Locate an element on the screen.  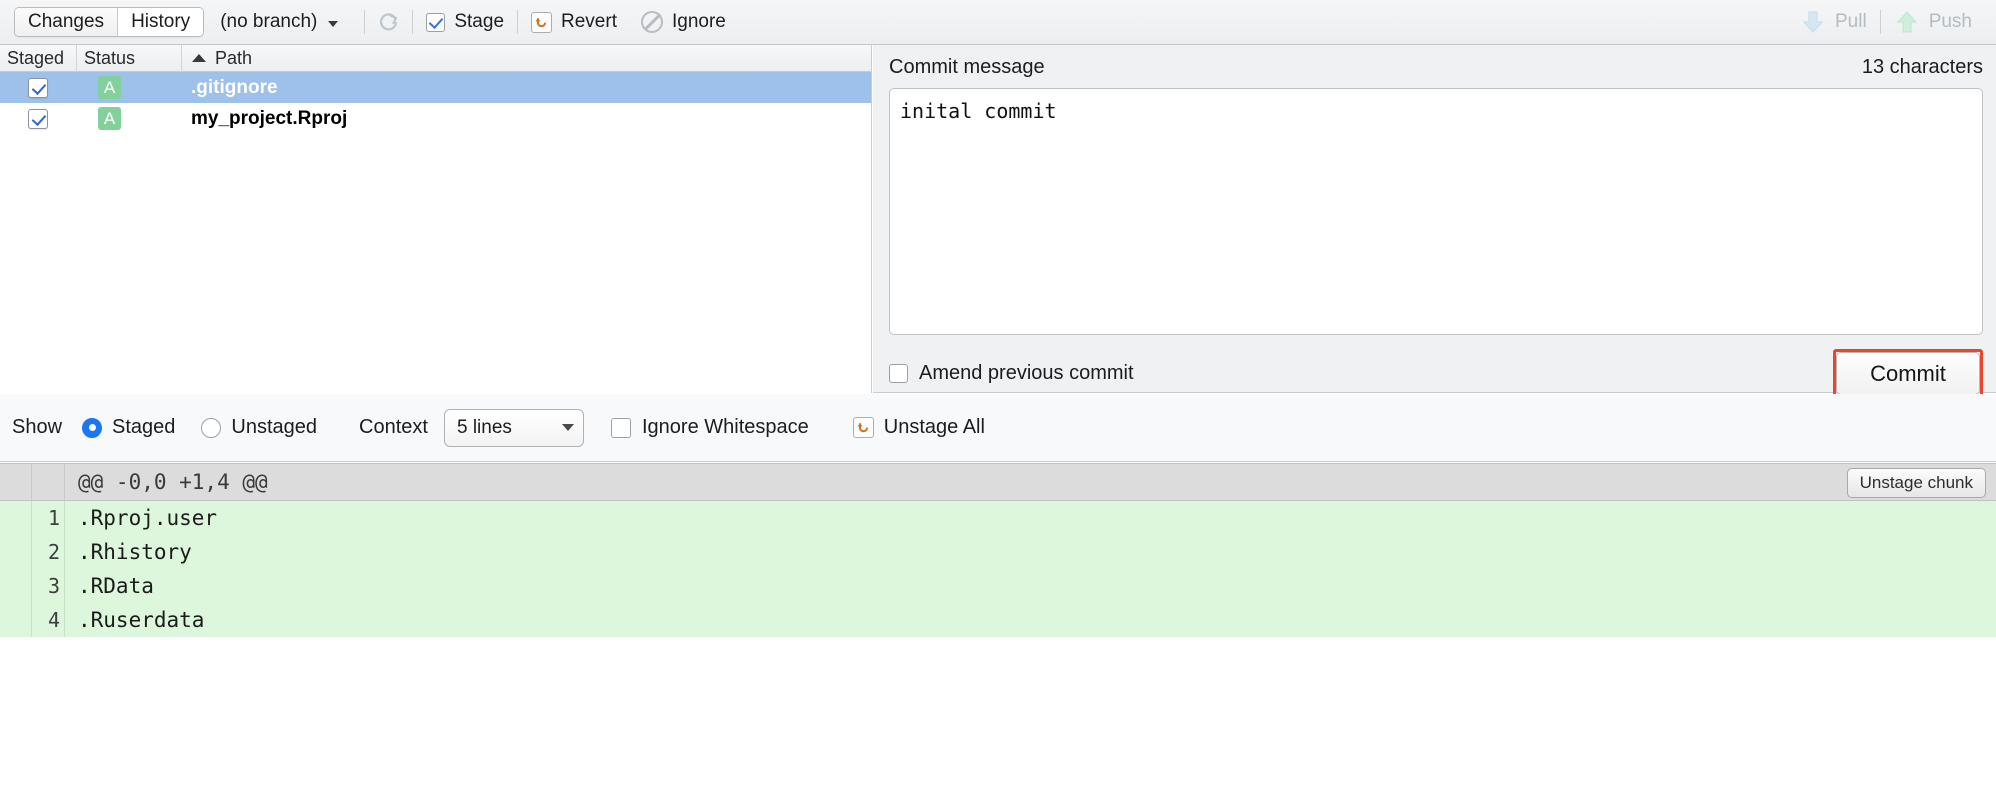
table-row: A .gitignore is located at coordinates (435, 87).